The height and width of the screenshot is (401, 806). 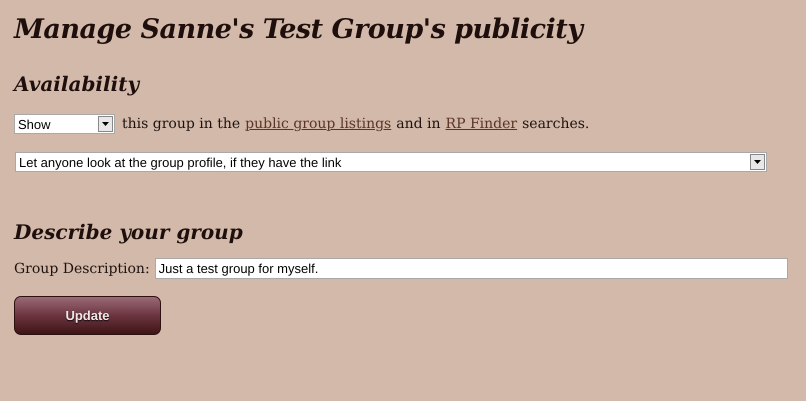 What do you see at coordinates (78, 85) in the screenshot?
I see `section-heading: Availability` at bounding box center [78, 85].